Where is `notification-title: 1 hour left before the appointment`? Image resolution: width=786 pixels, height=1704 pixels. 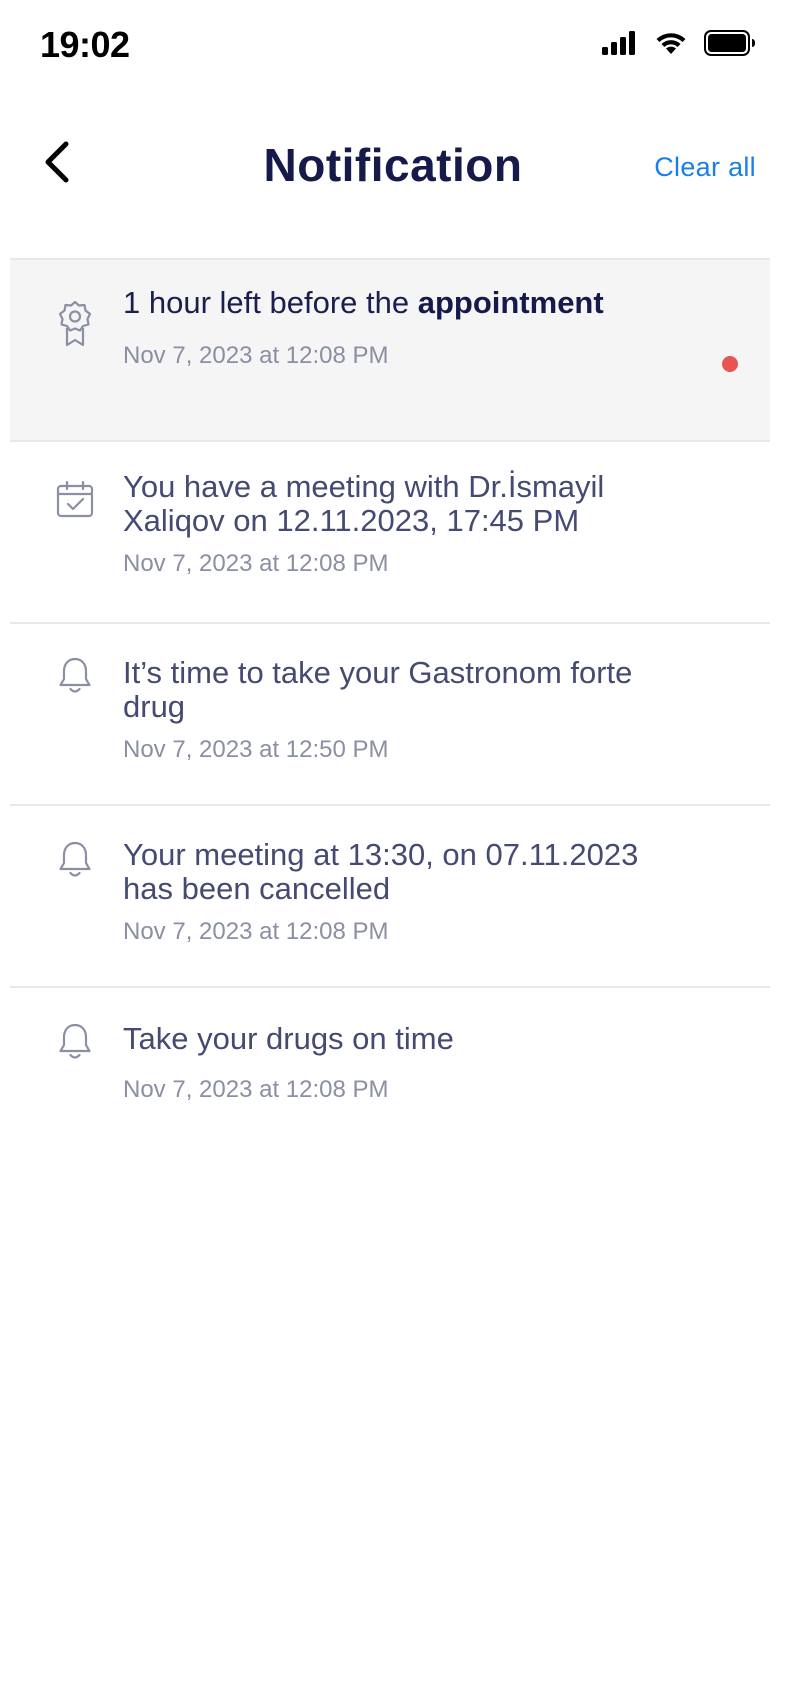 notification-title: 1 hour left before the appointment is located at coordinates (403, 303).